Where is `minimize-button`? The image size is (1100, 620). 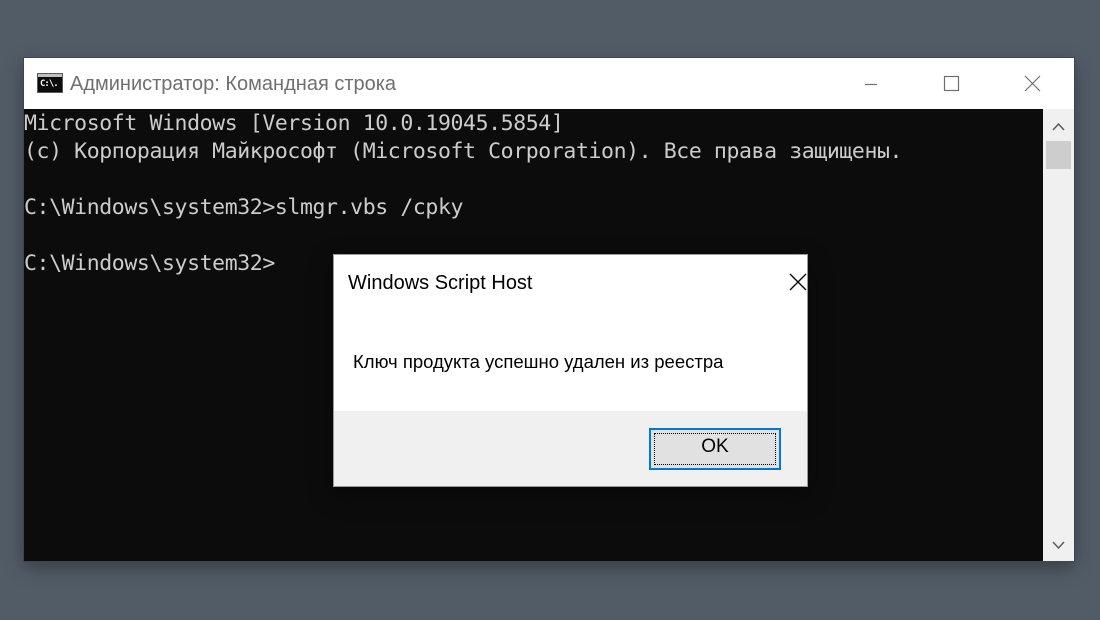
minimize-button is located at coordinates (871, 83).